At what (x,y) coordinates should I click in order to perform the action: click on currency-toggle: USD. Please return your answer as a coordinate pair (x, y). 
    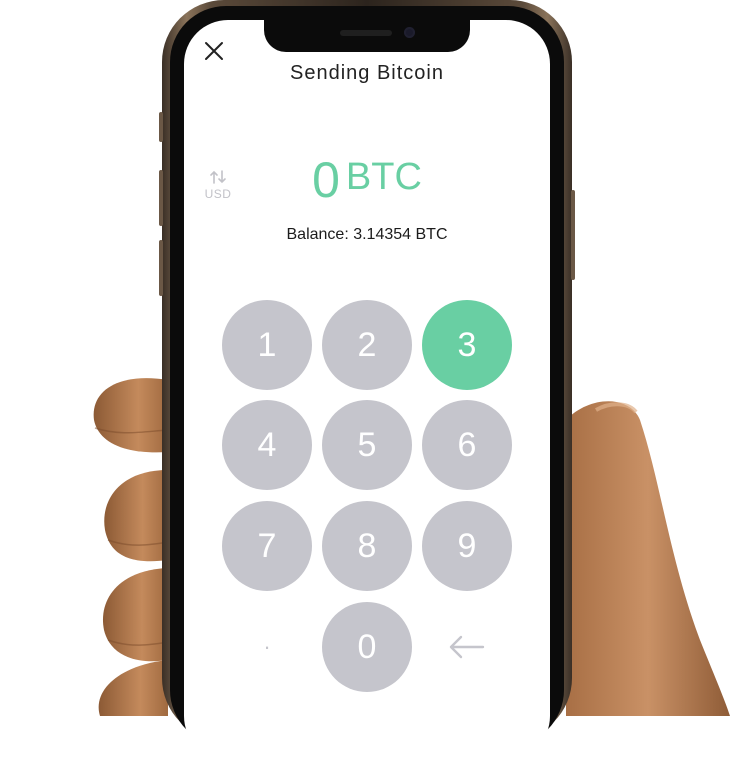
    Looking at the image, I should click on (218, 188).